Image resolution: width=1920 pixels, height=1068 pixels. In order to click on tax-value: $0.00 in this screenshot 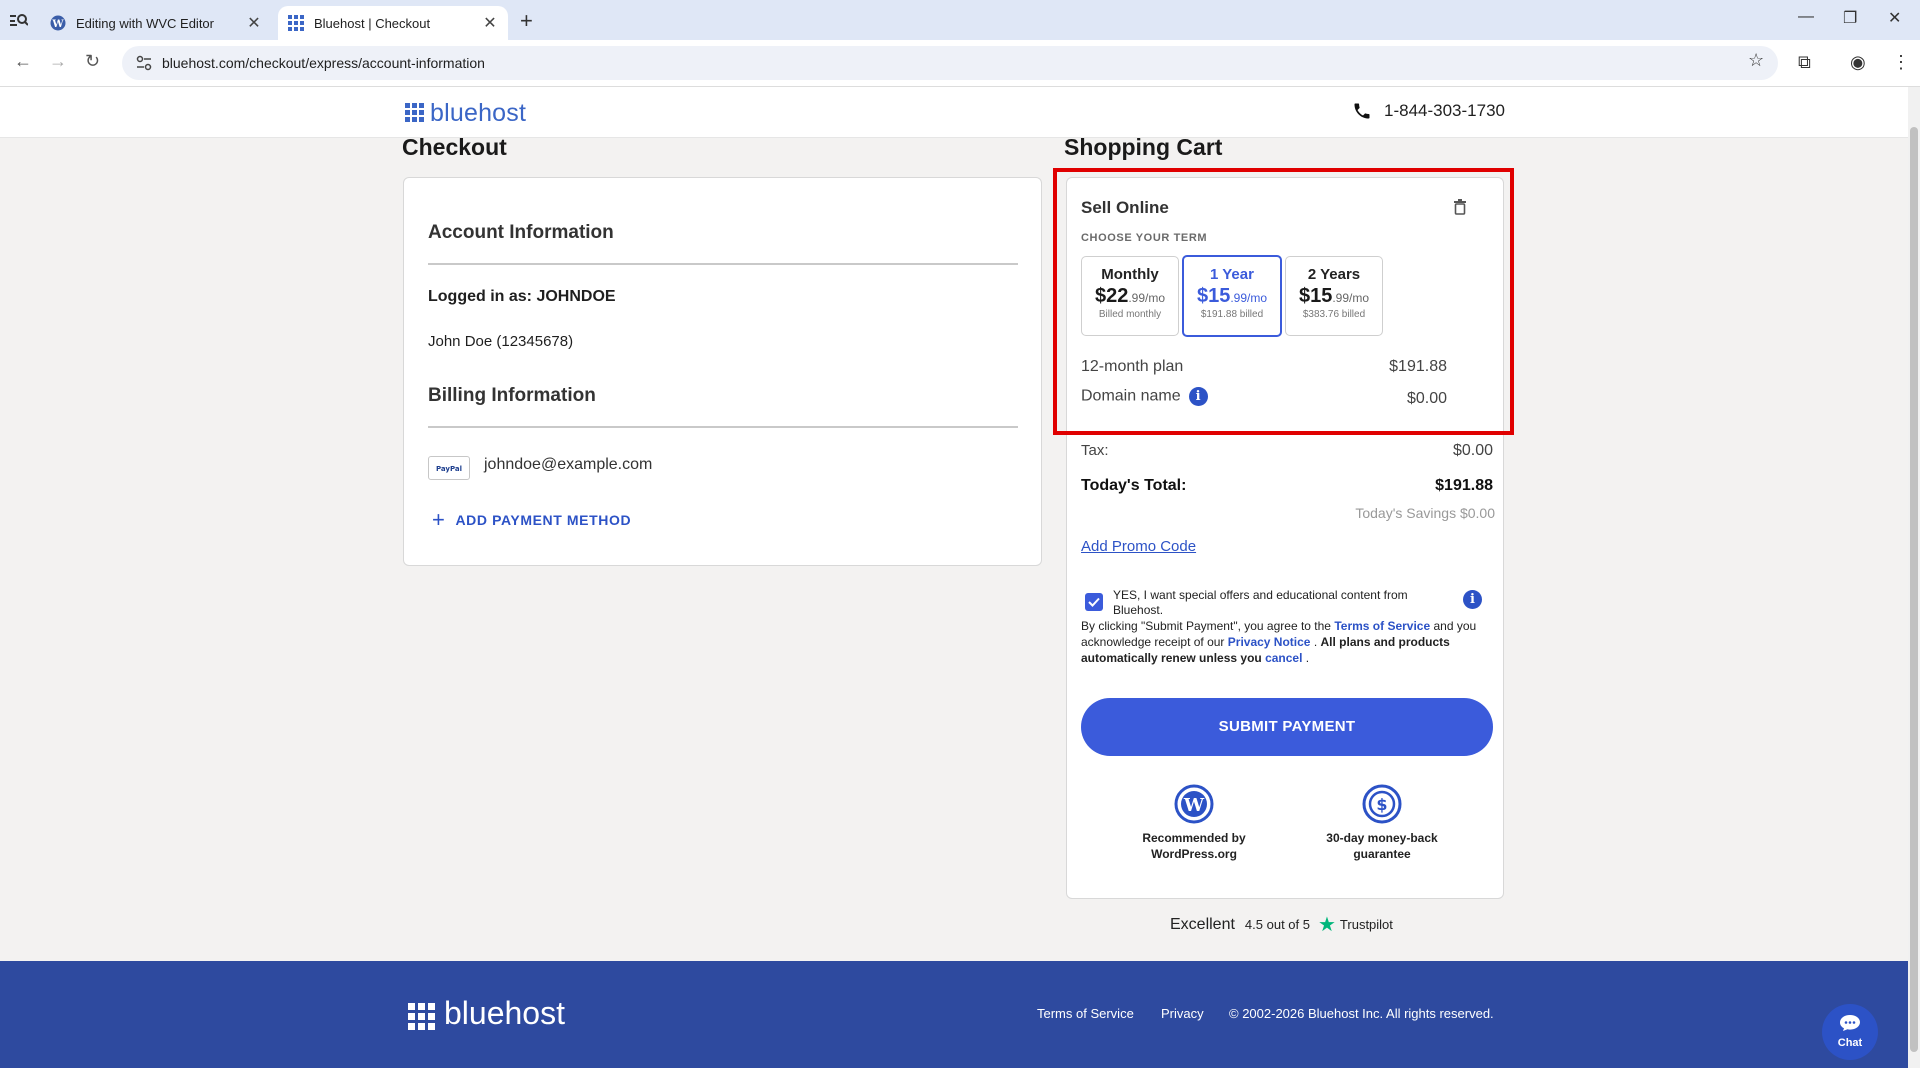, I will do `click(1472, 450)`.